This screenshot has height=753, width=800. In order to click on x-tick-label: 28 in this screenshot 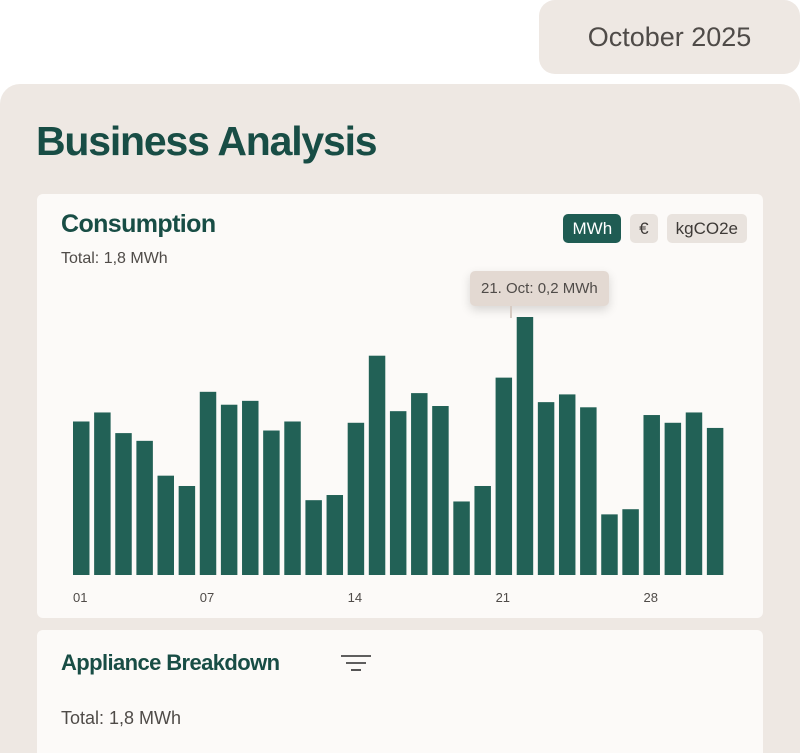, I will do `click(650, 597)`.